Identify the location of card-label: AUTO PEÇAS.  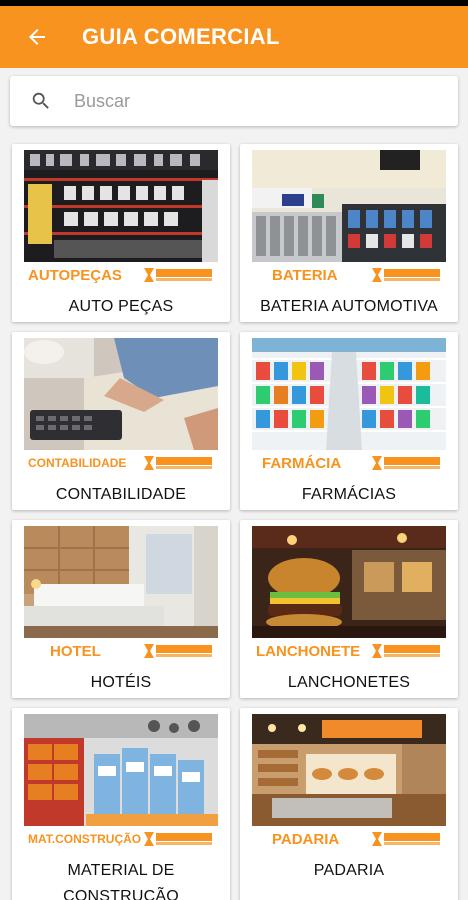
(121, 306).